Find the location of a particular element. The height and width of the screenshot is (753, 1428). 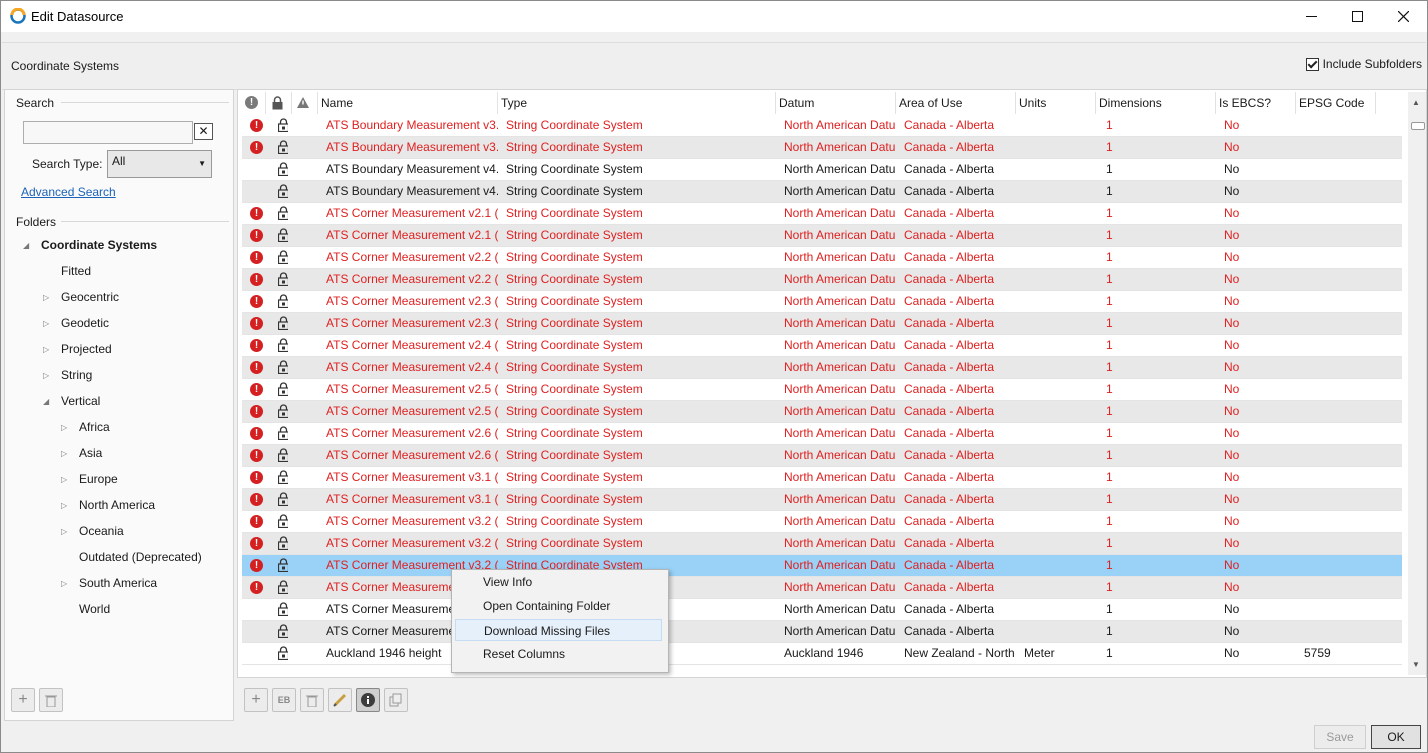

context-menu-download-missing: Download Missing Files is located at coordinates (558, 630).